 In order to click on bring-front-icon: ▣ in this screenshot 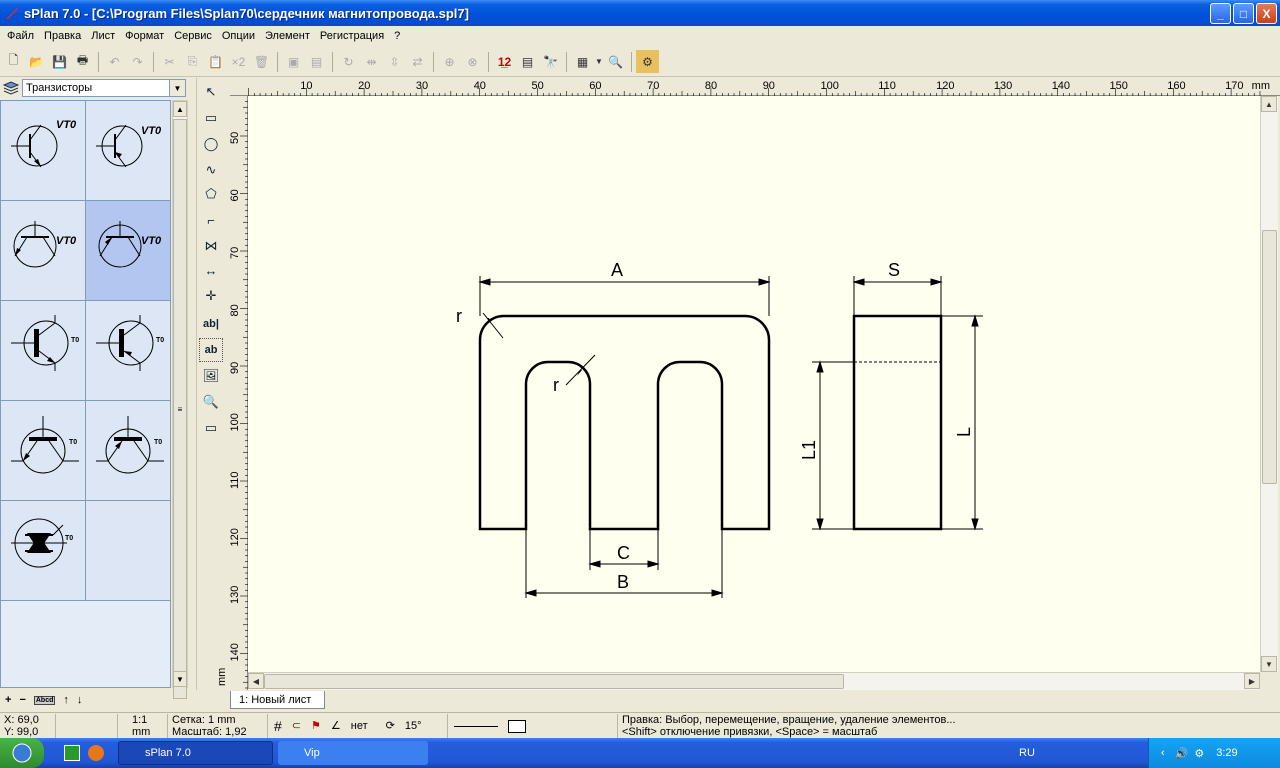, I will do `click(293, 61)`.